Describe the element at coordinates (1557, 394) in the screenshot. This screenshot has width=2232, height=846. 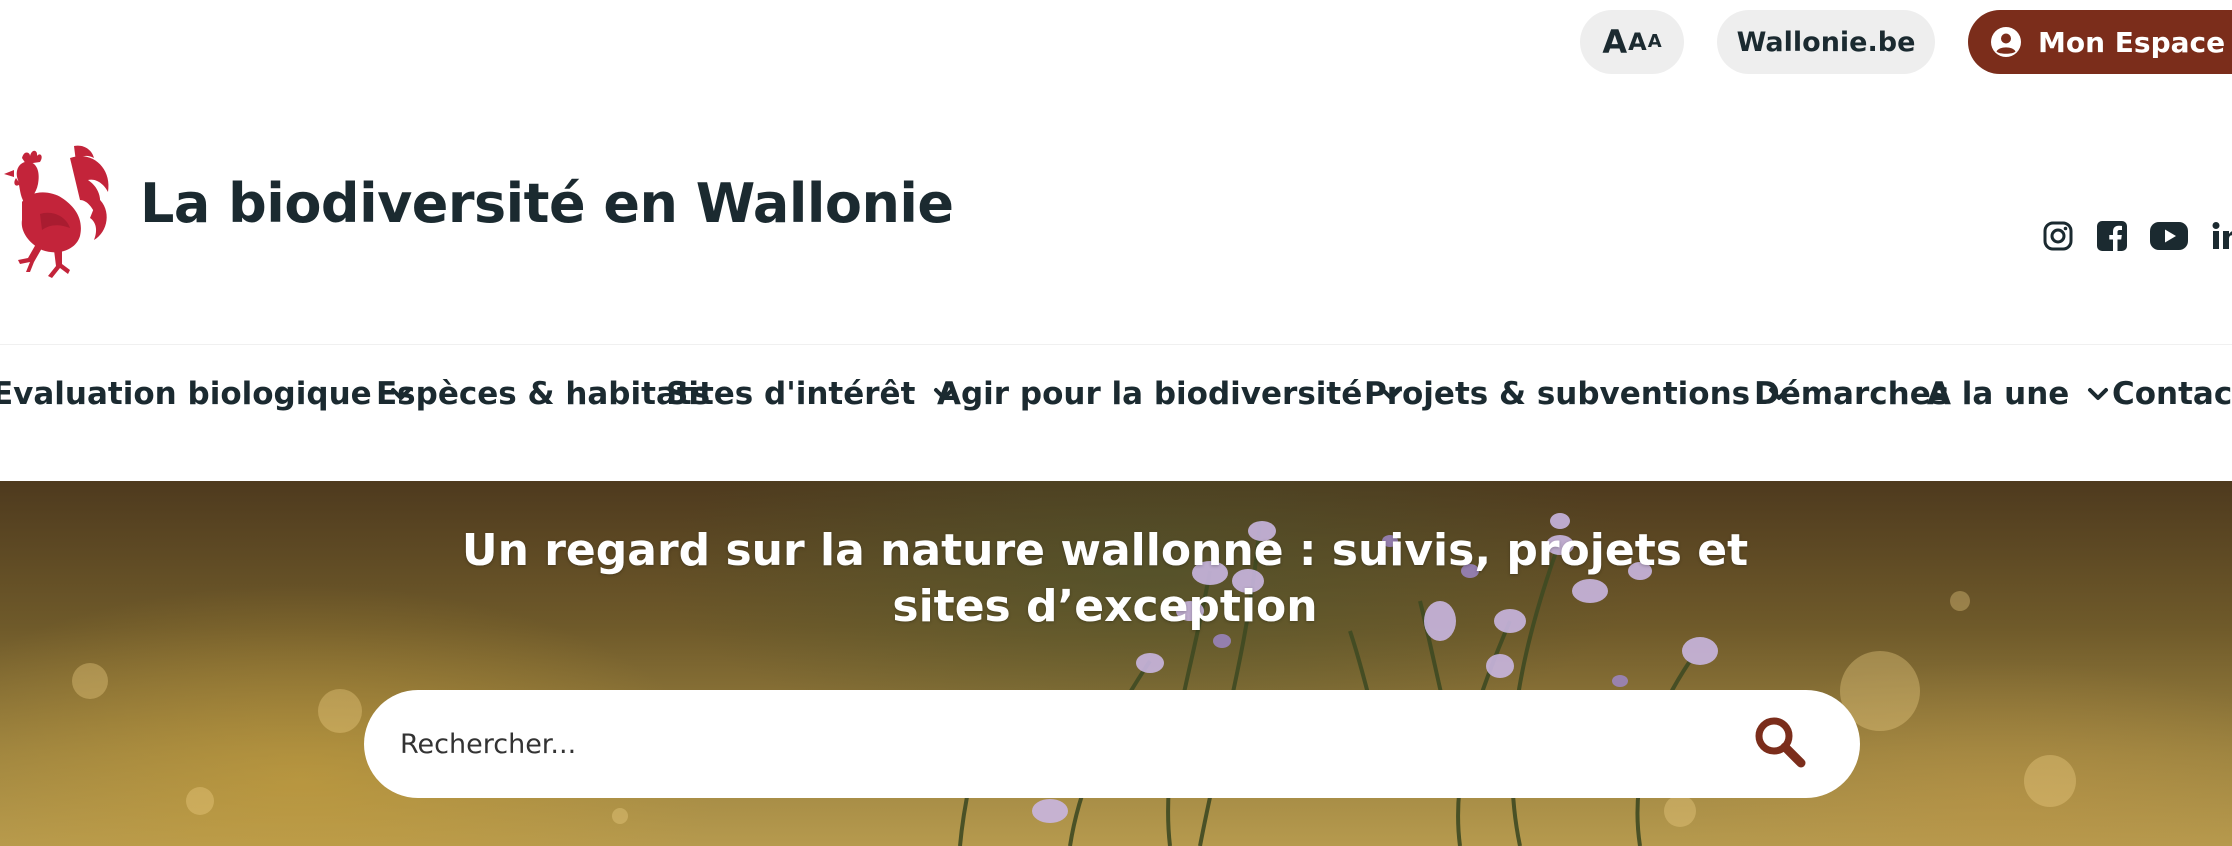
I see `nav-item-label: Projets & subventions` at that location.